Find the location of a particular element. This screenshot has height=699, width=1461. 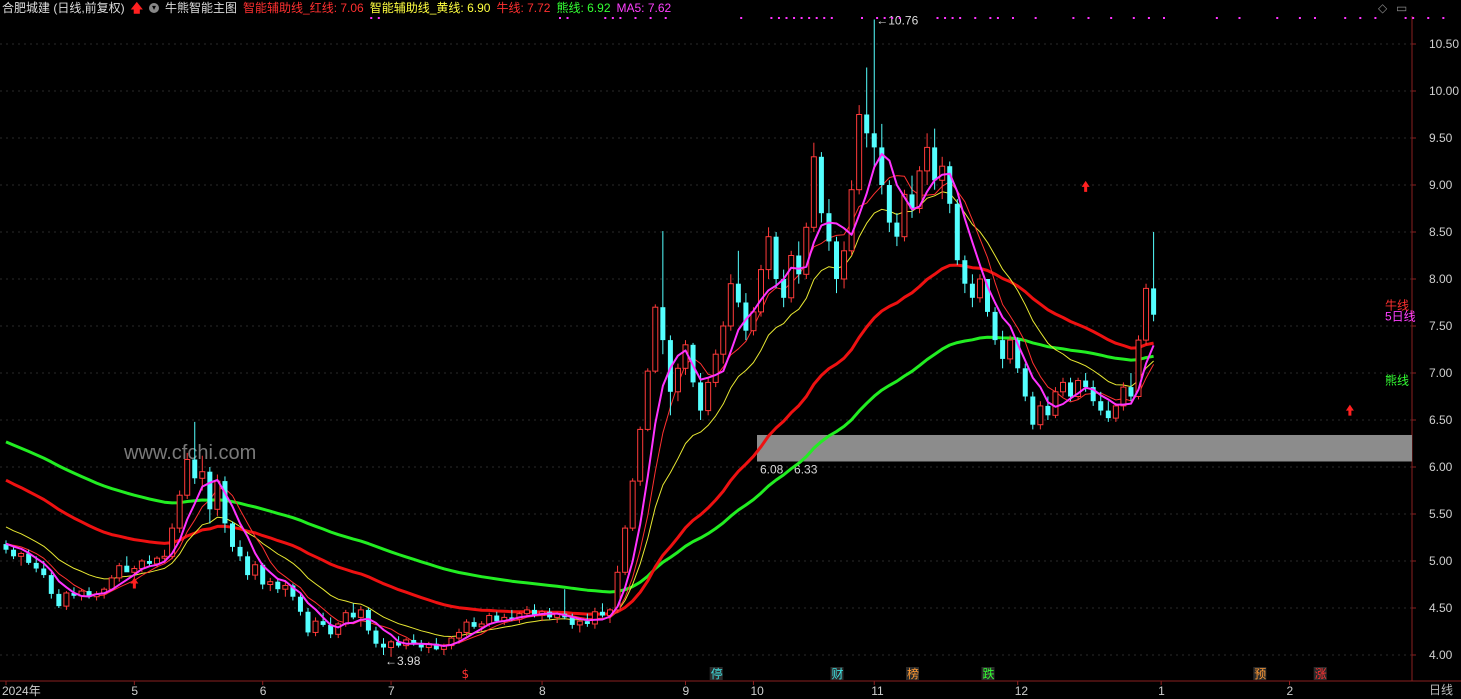

indicator-name: 牛熊智能主图 is located at coordinates (201, 8).